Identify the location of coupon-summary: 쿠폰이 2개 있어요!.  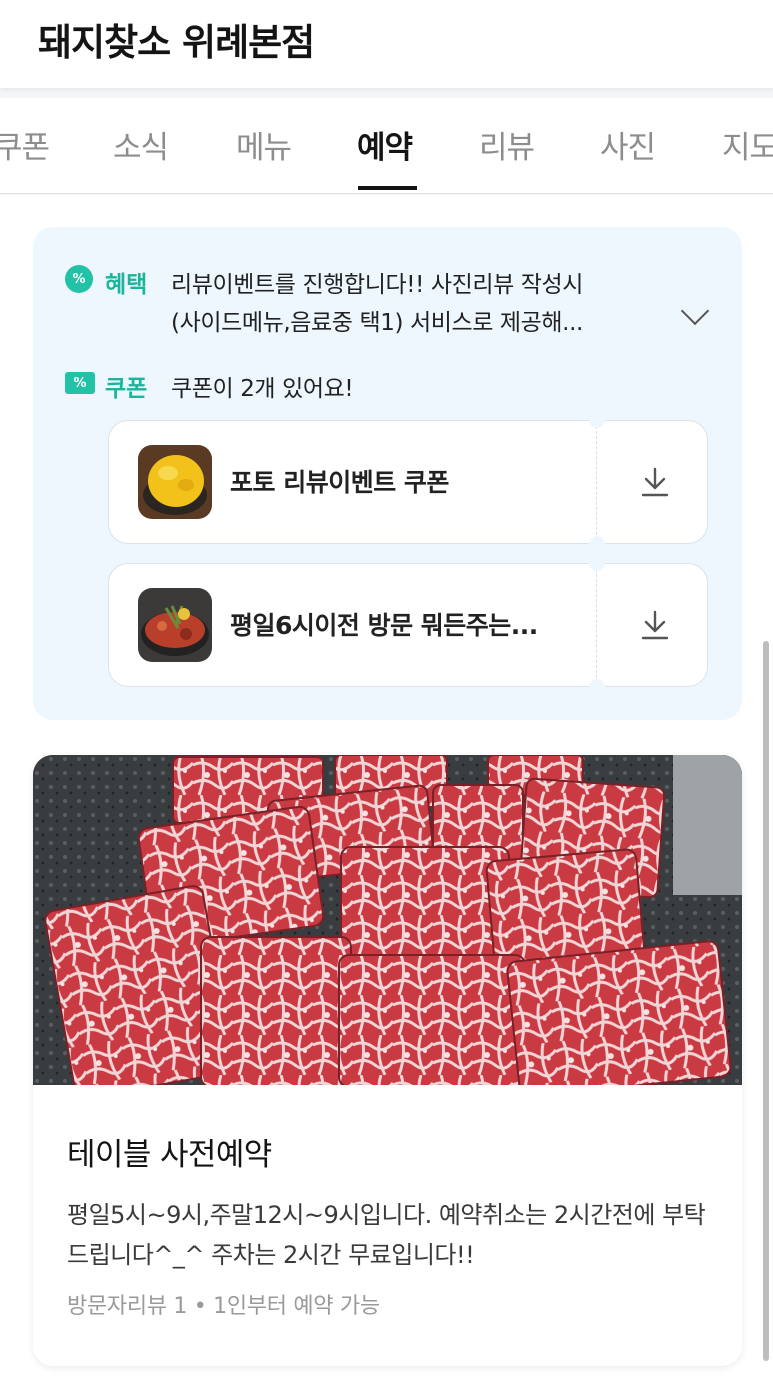
(262, 389).